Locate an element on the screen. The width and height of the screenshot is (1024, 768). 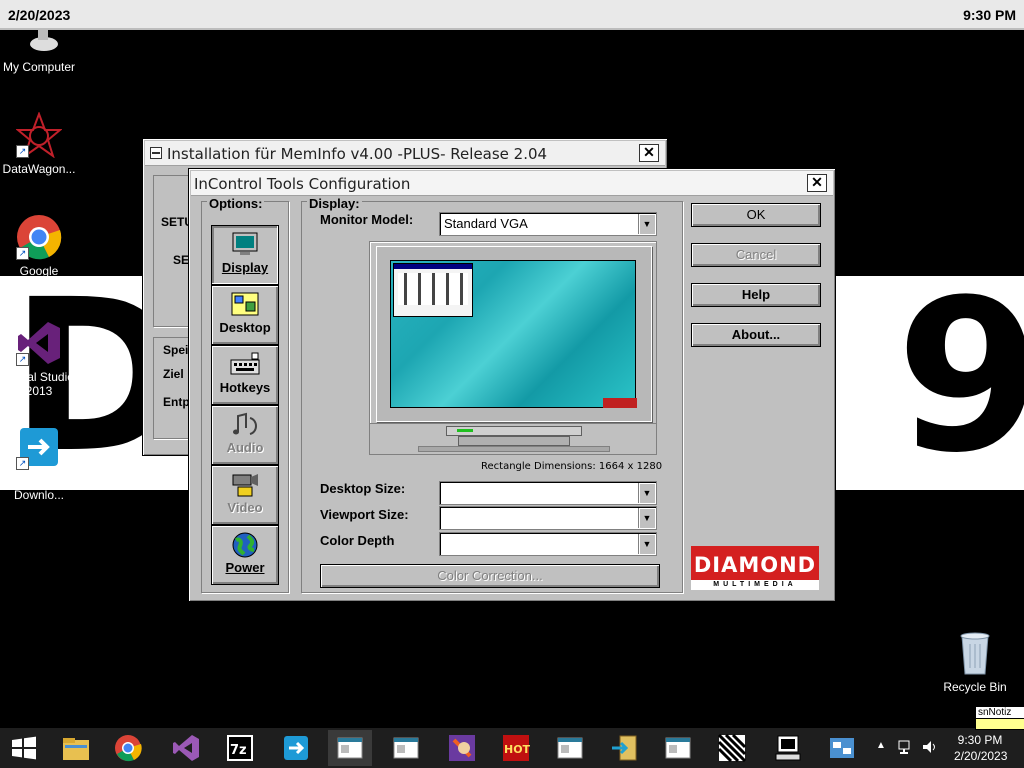
download-manager-icon is located at coordinates (296, 748).